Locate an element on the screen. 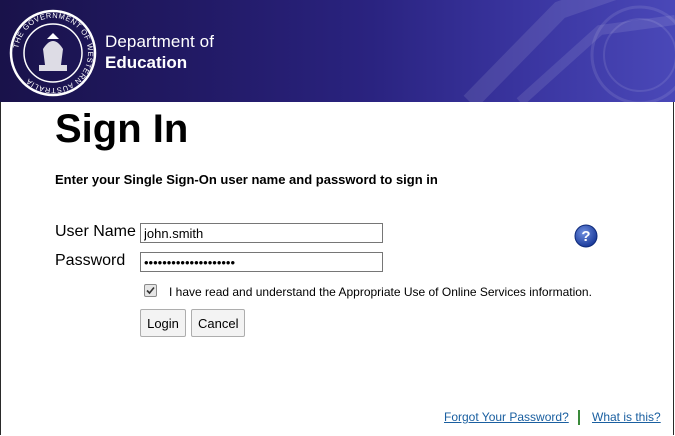 The height and width of the screenshot is (436, 675). cancel-button: Cancel is located at coordinates (218, 323).